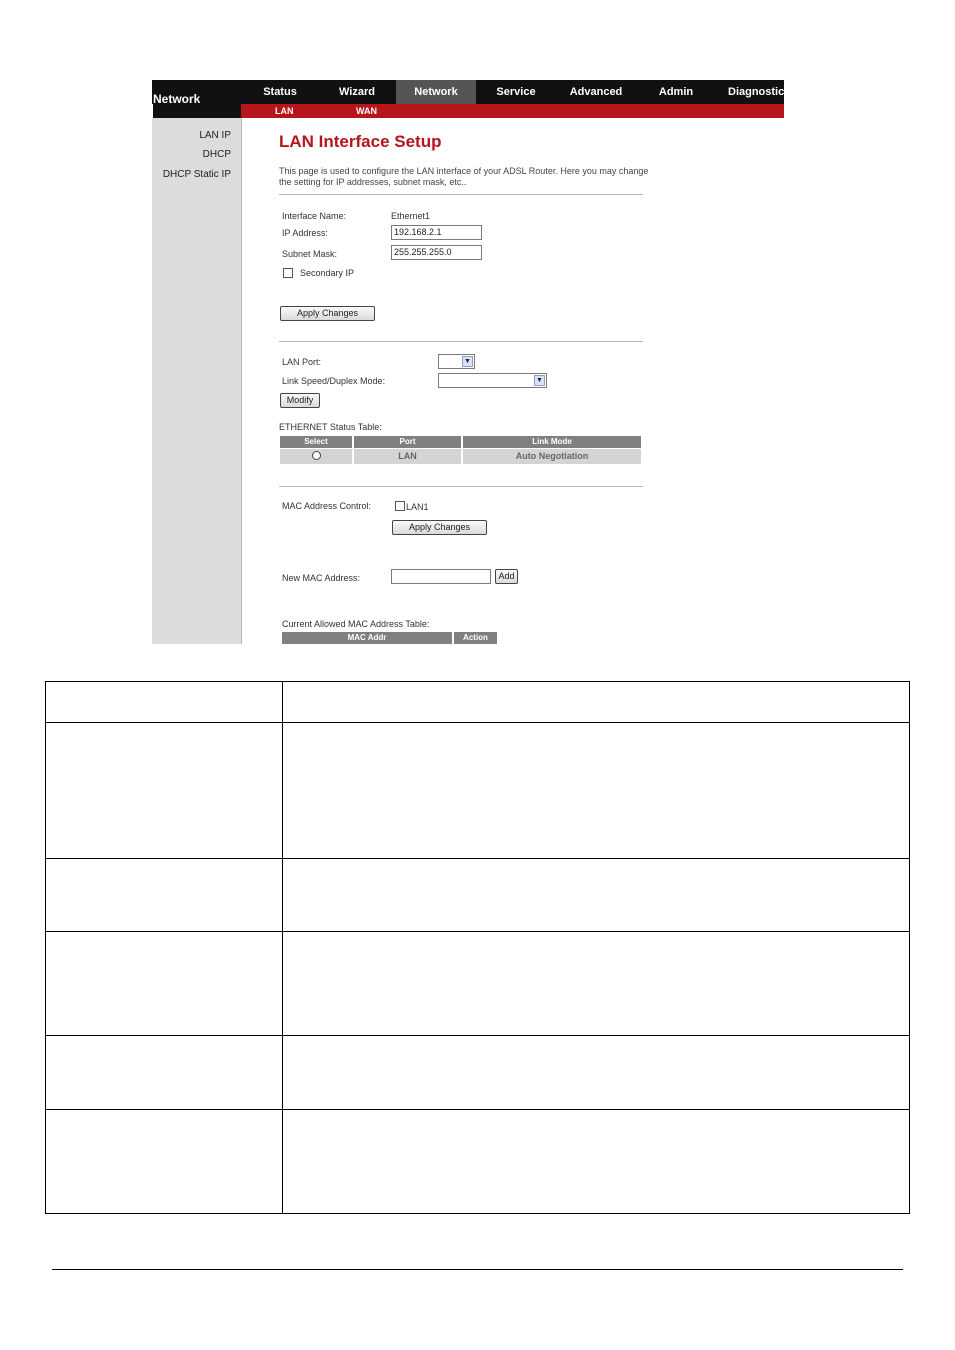  Describe the element at coordinates (302, 362) in the screenshot. I see `lan-port-label: LAN Port:` at that location.